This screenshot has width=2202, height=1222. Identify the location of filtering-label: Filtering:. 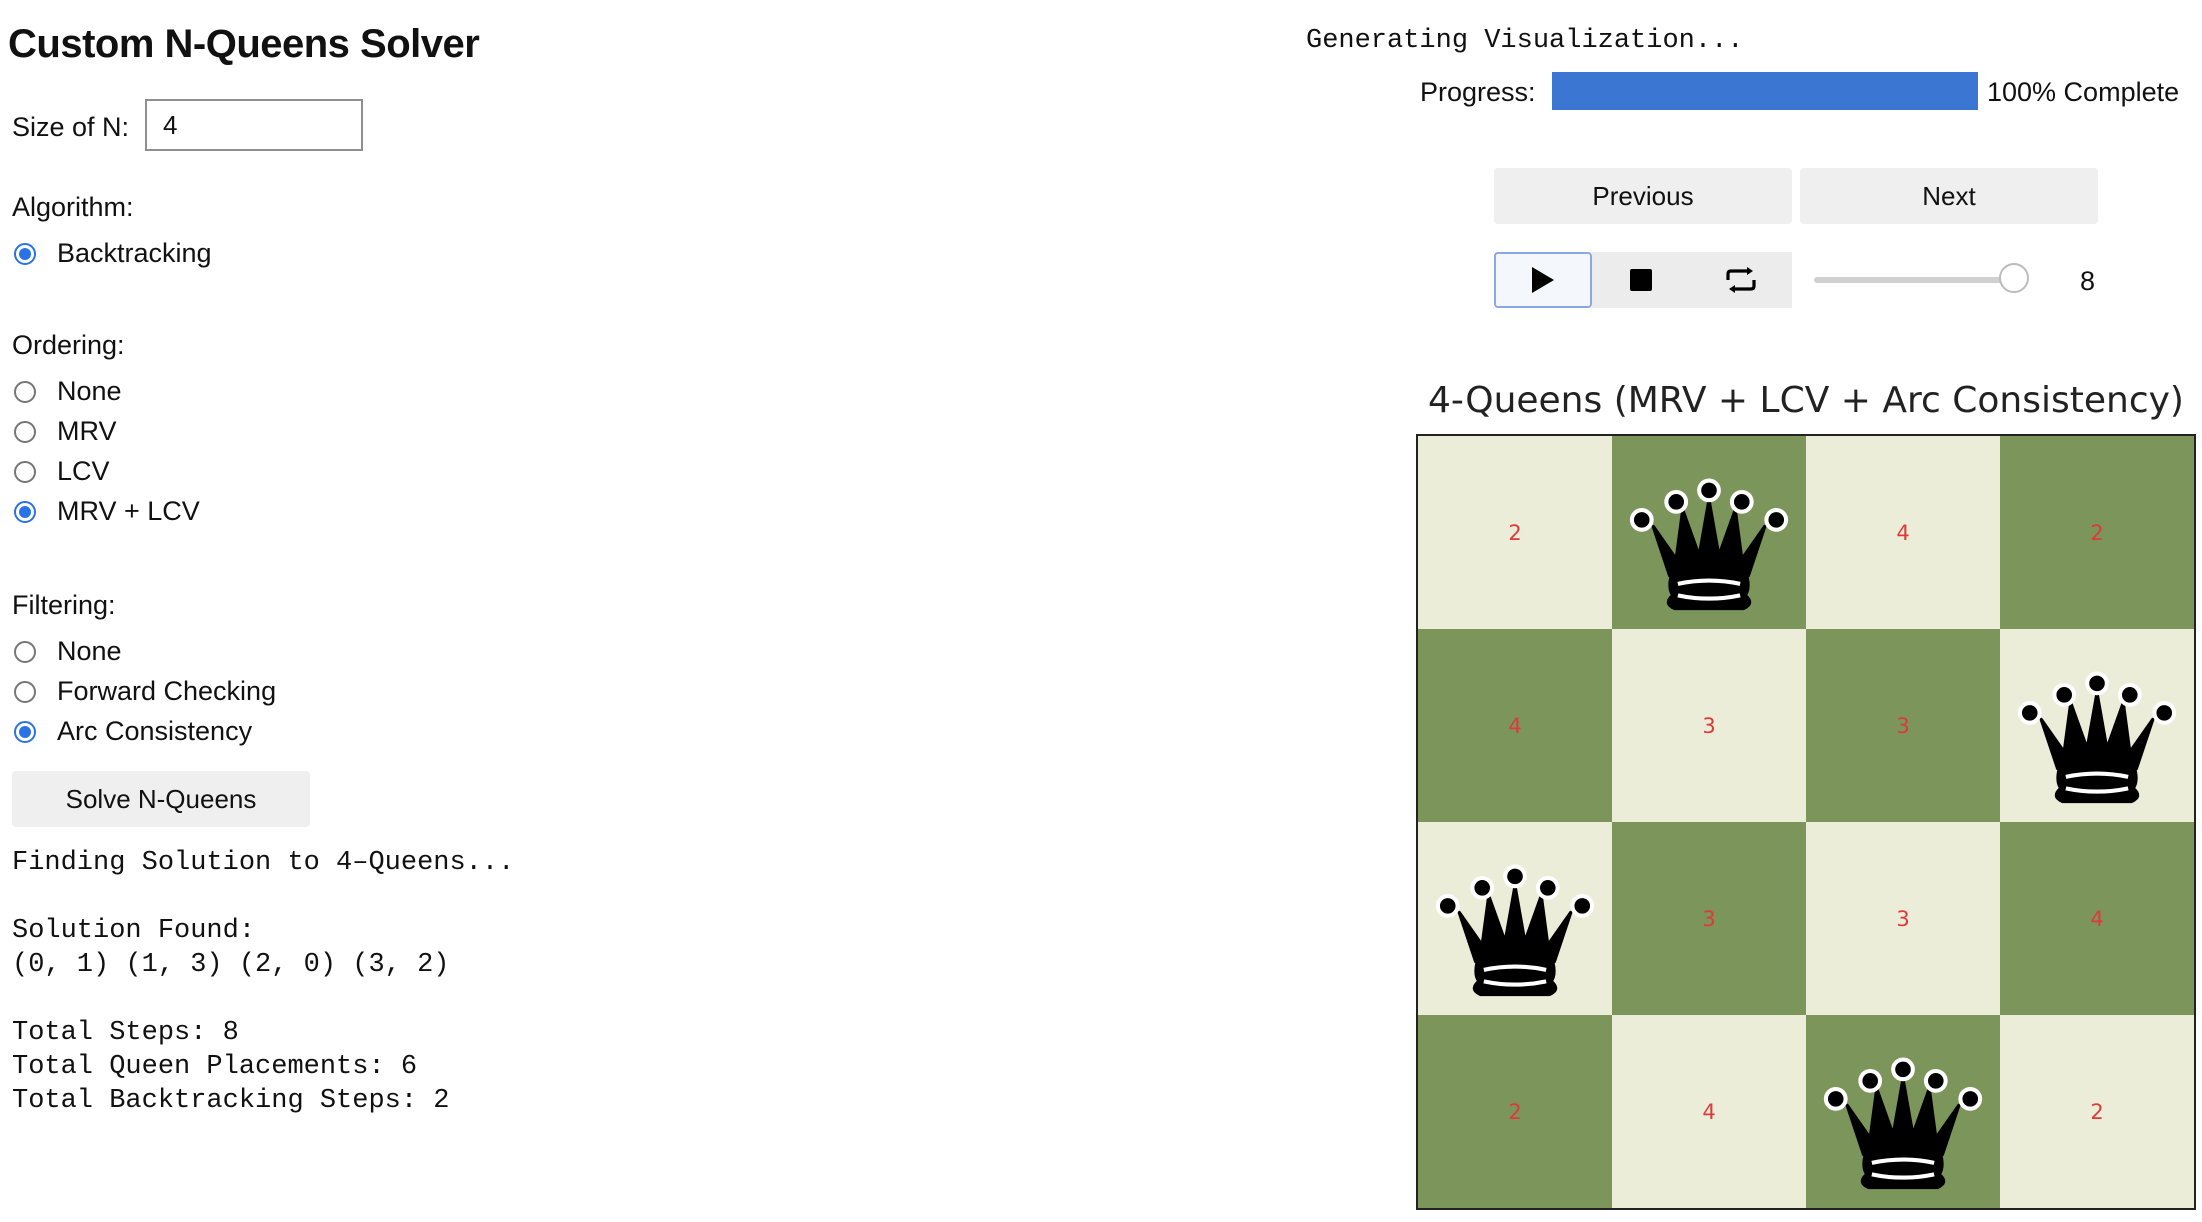
(64, 605).